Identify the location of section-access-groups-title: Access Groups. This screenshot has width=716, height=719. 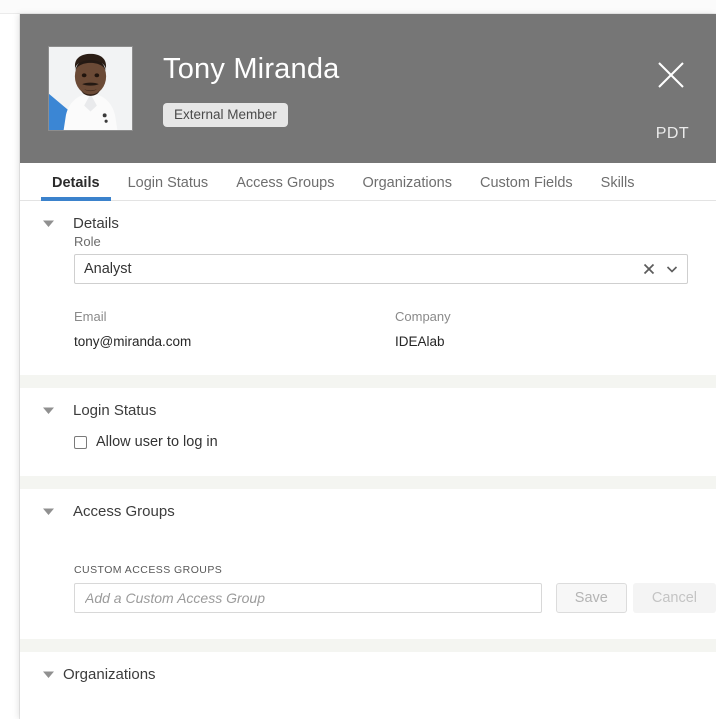
(124, 511).